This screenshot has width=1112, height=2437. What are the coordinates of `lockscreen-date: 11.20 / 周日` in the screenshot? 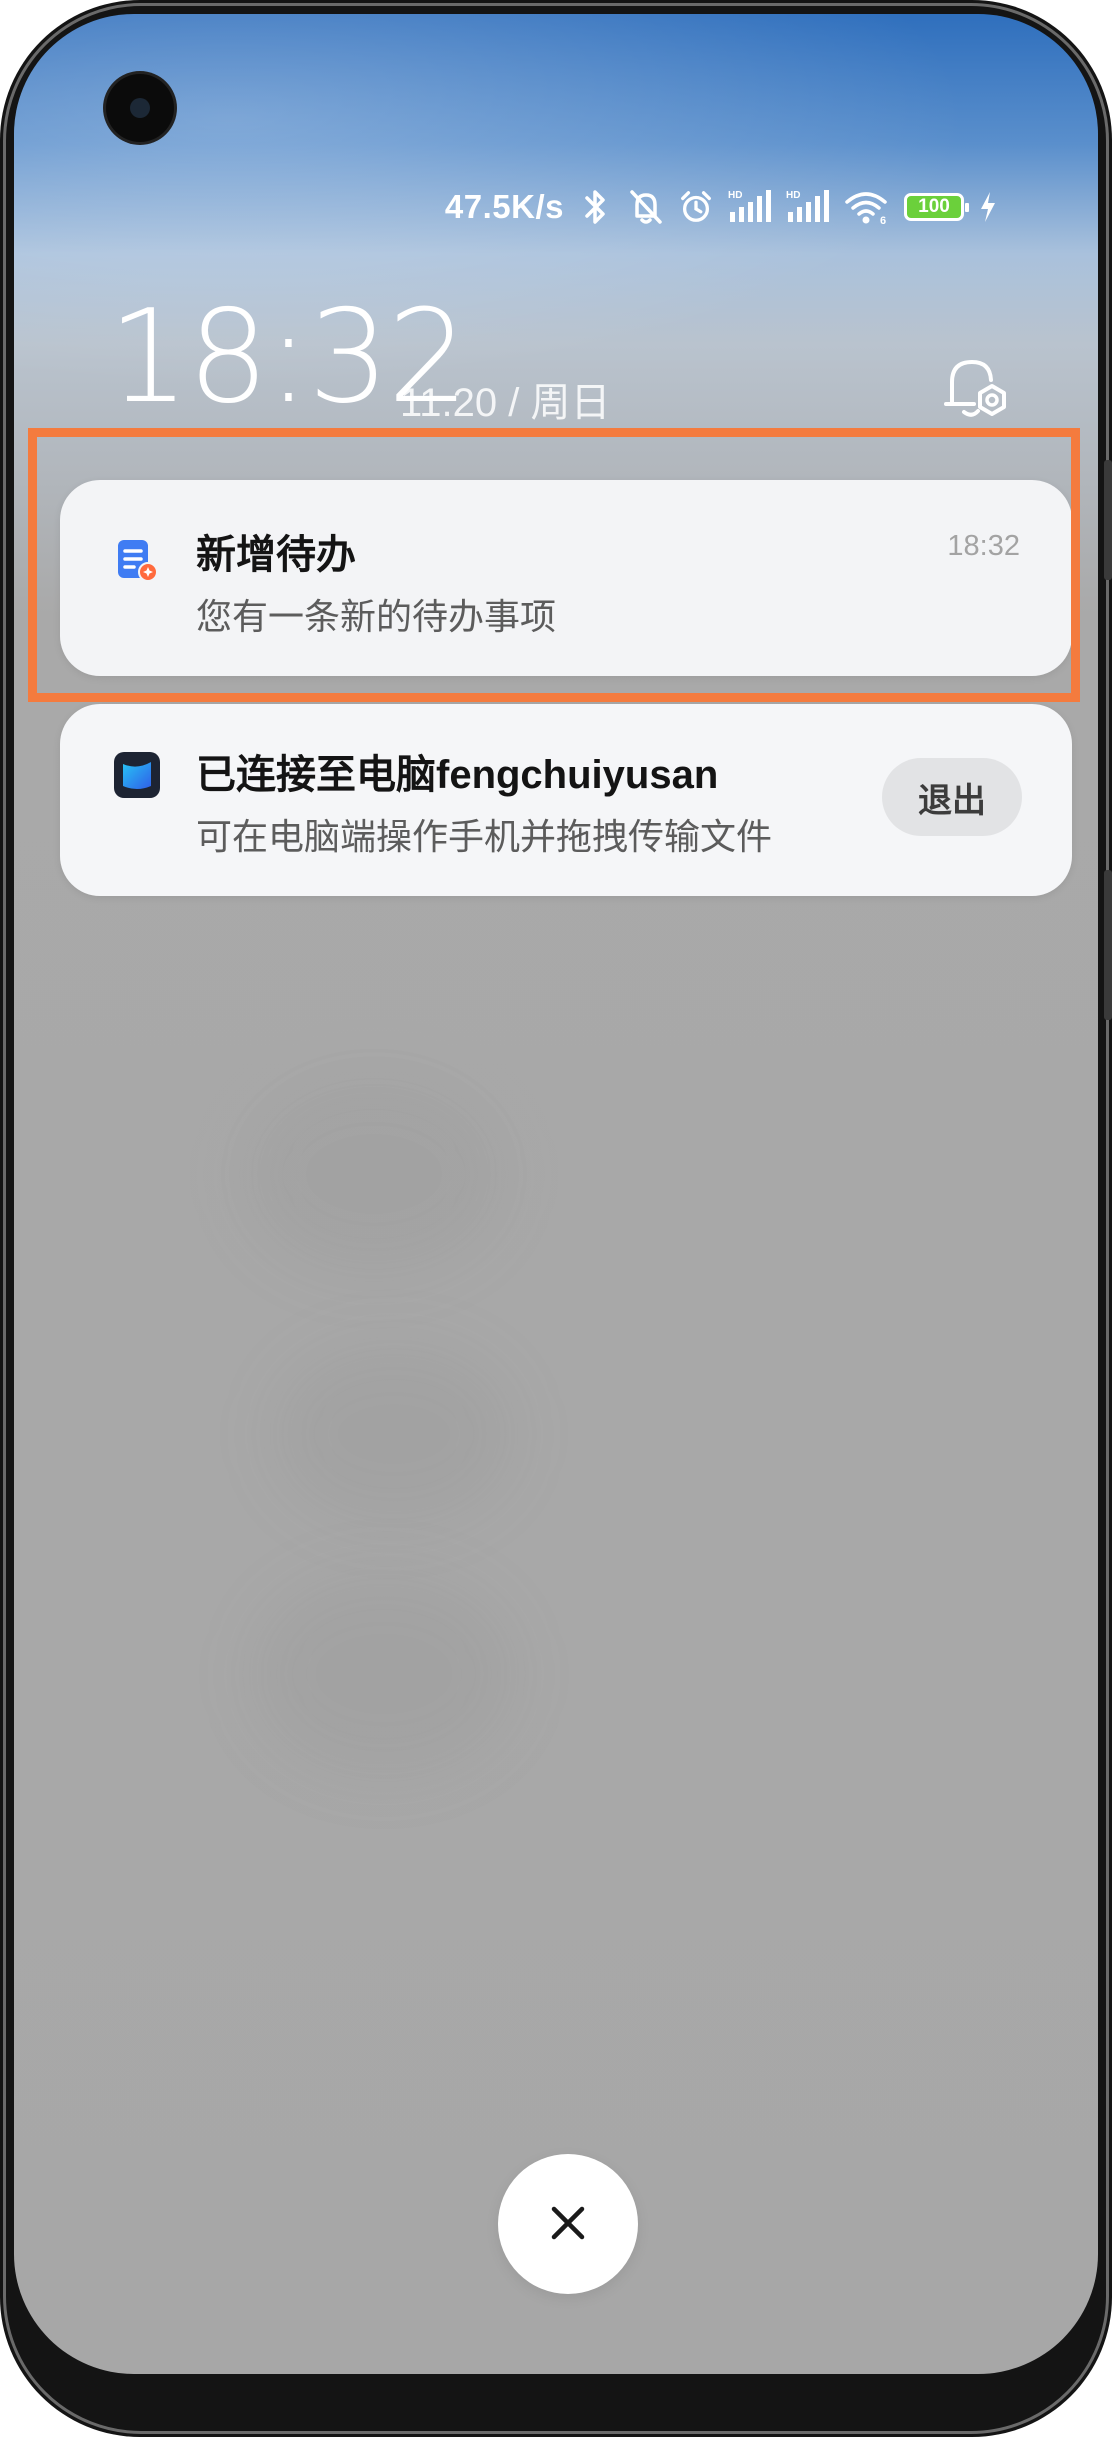 It's located at (505, 403).